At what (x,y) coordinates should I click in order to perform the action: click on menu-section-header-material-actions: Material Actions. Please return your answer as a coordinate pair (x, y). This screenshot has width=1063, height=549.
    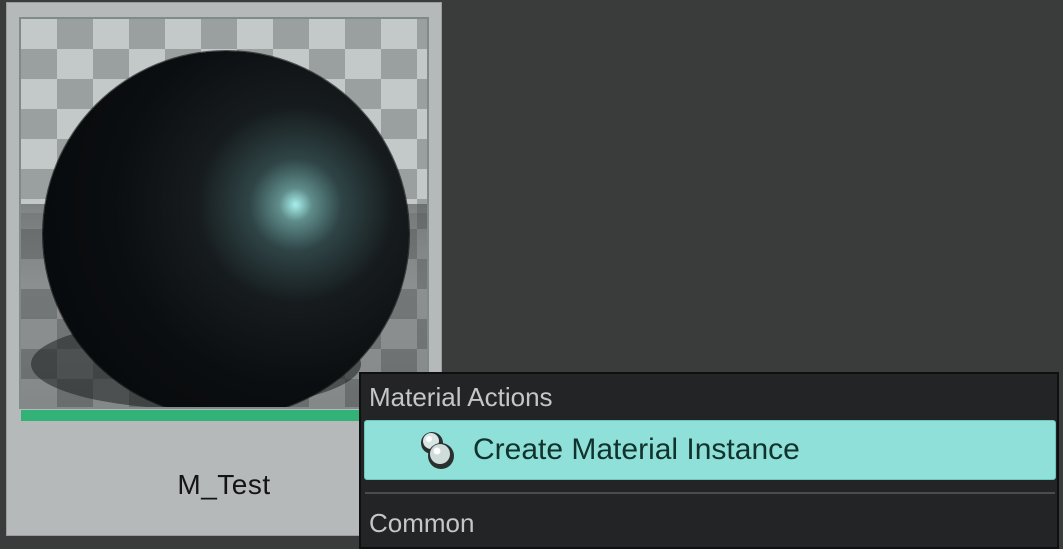
    Looking at the image, I should click on (461, 397).